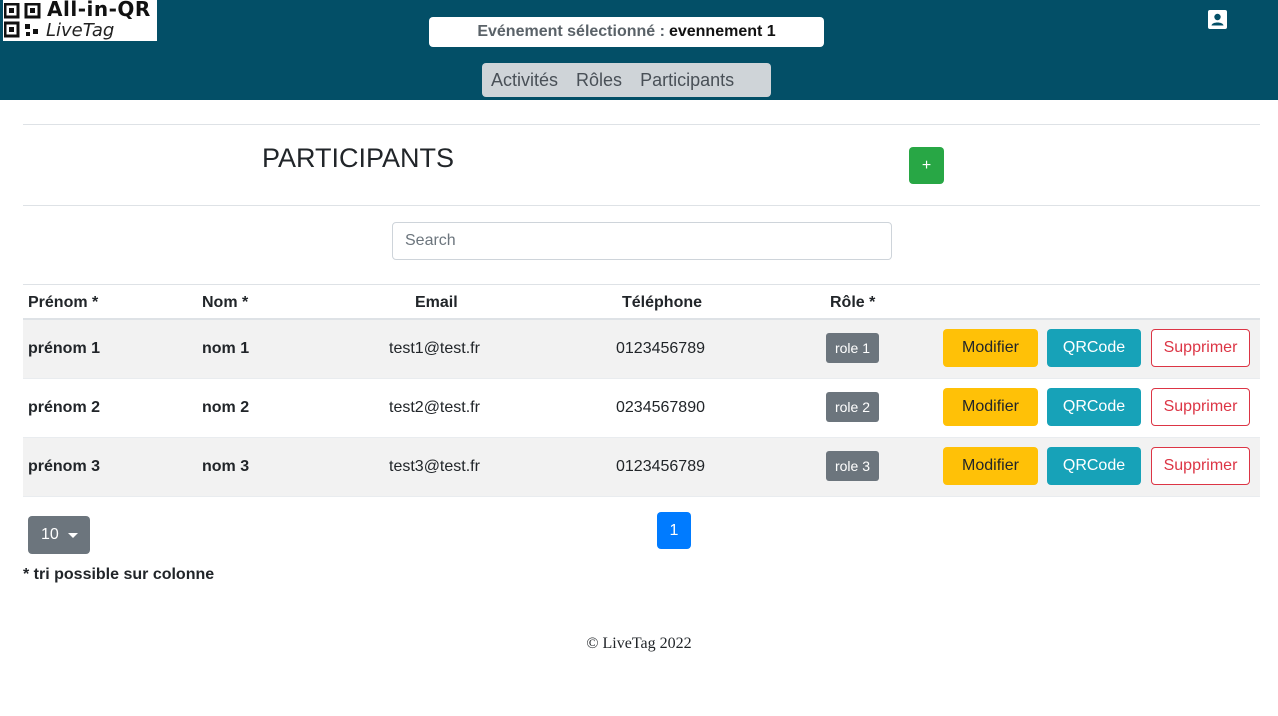 The width and height of the screenshot is (1278, 716). What do you see at coordinates (63, 303) in the screenshot?
I see `column-prenom: Prénom *` at bounding box center [63, 303].